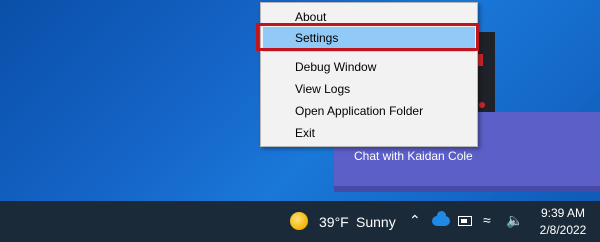 Image resolution: width=600 pixels, height=242 pixels. Describe the element at coordinates (369, 51) in the screenshot. I see `menu-separator` at that location.